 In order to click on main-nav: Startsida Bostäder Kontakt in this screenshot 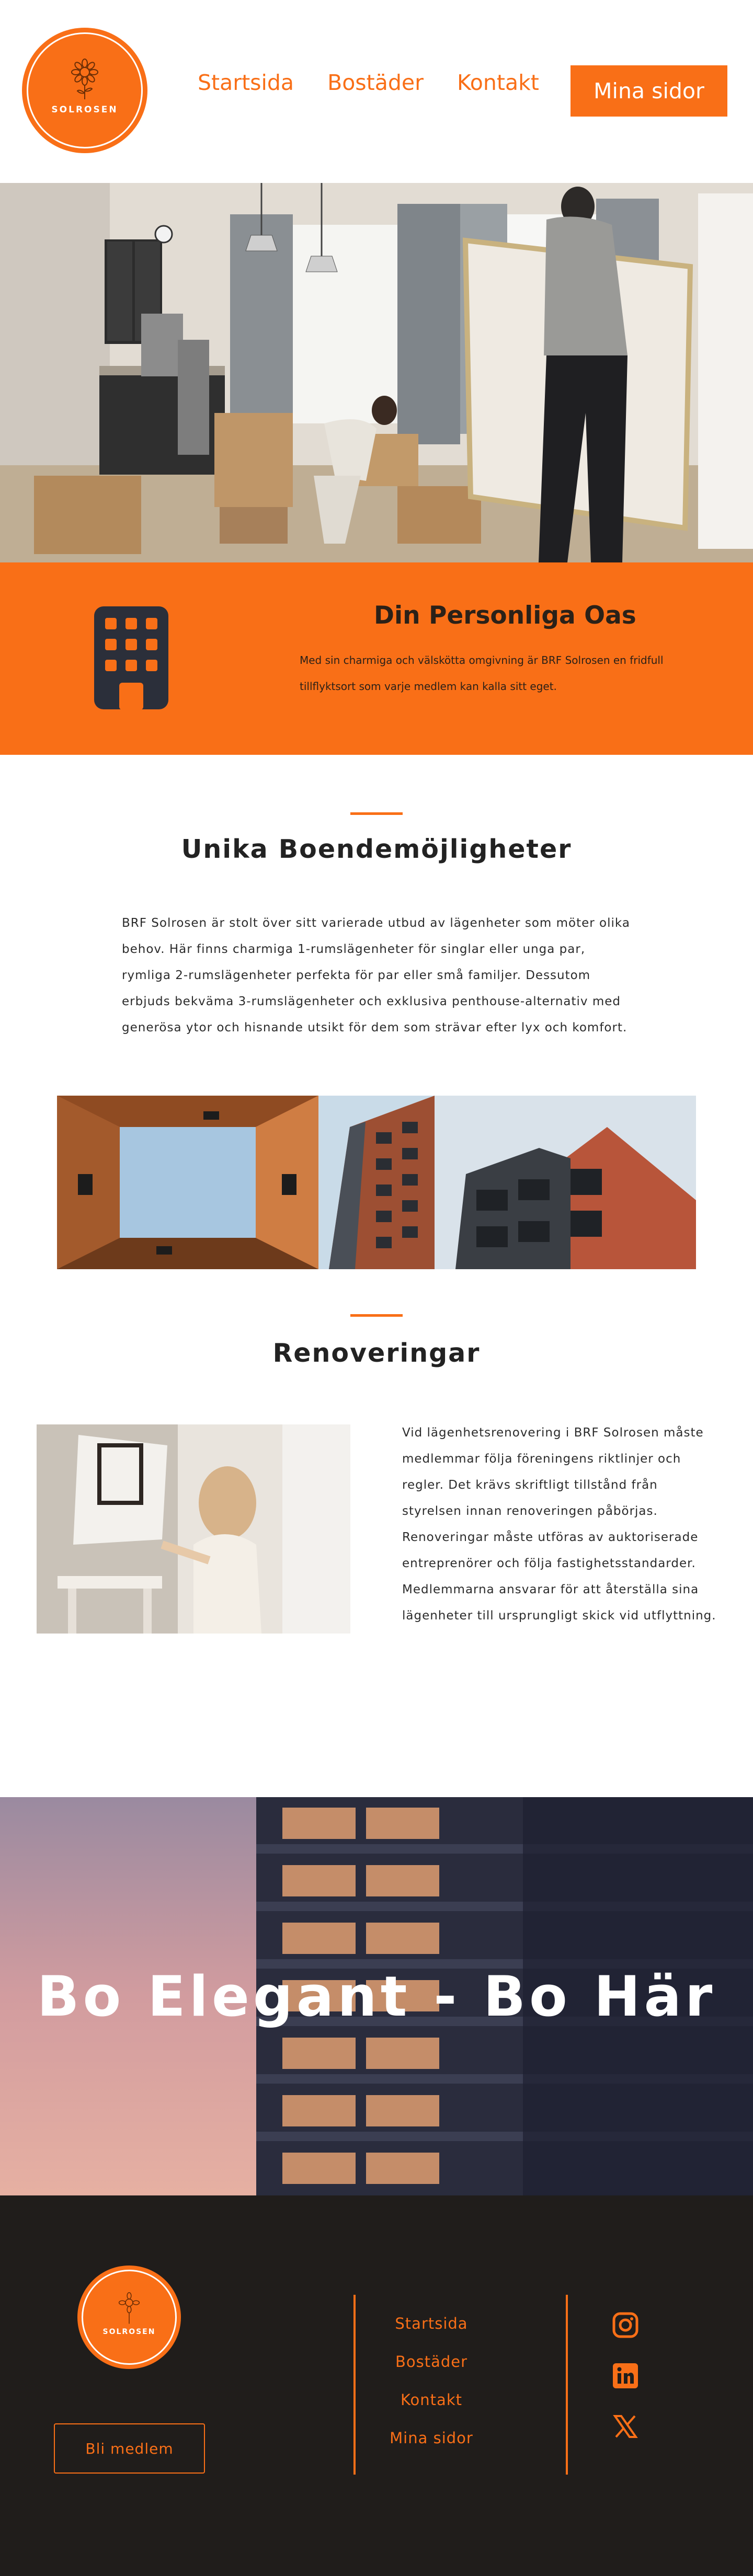, I will do `click(368, 83)`.